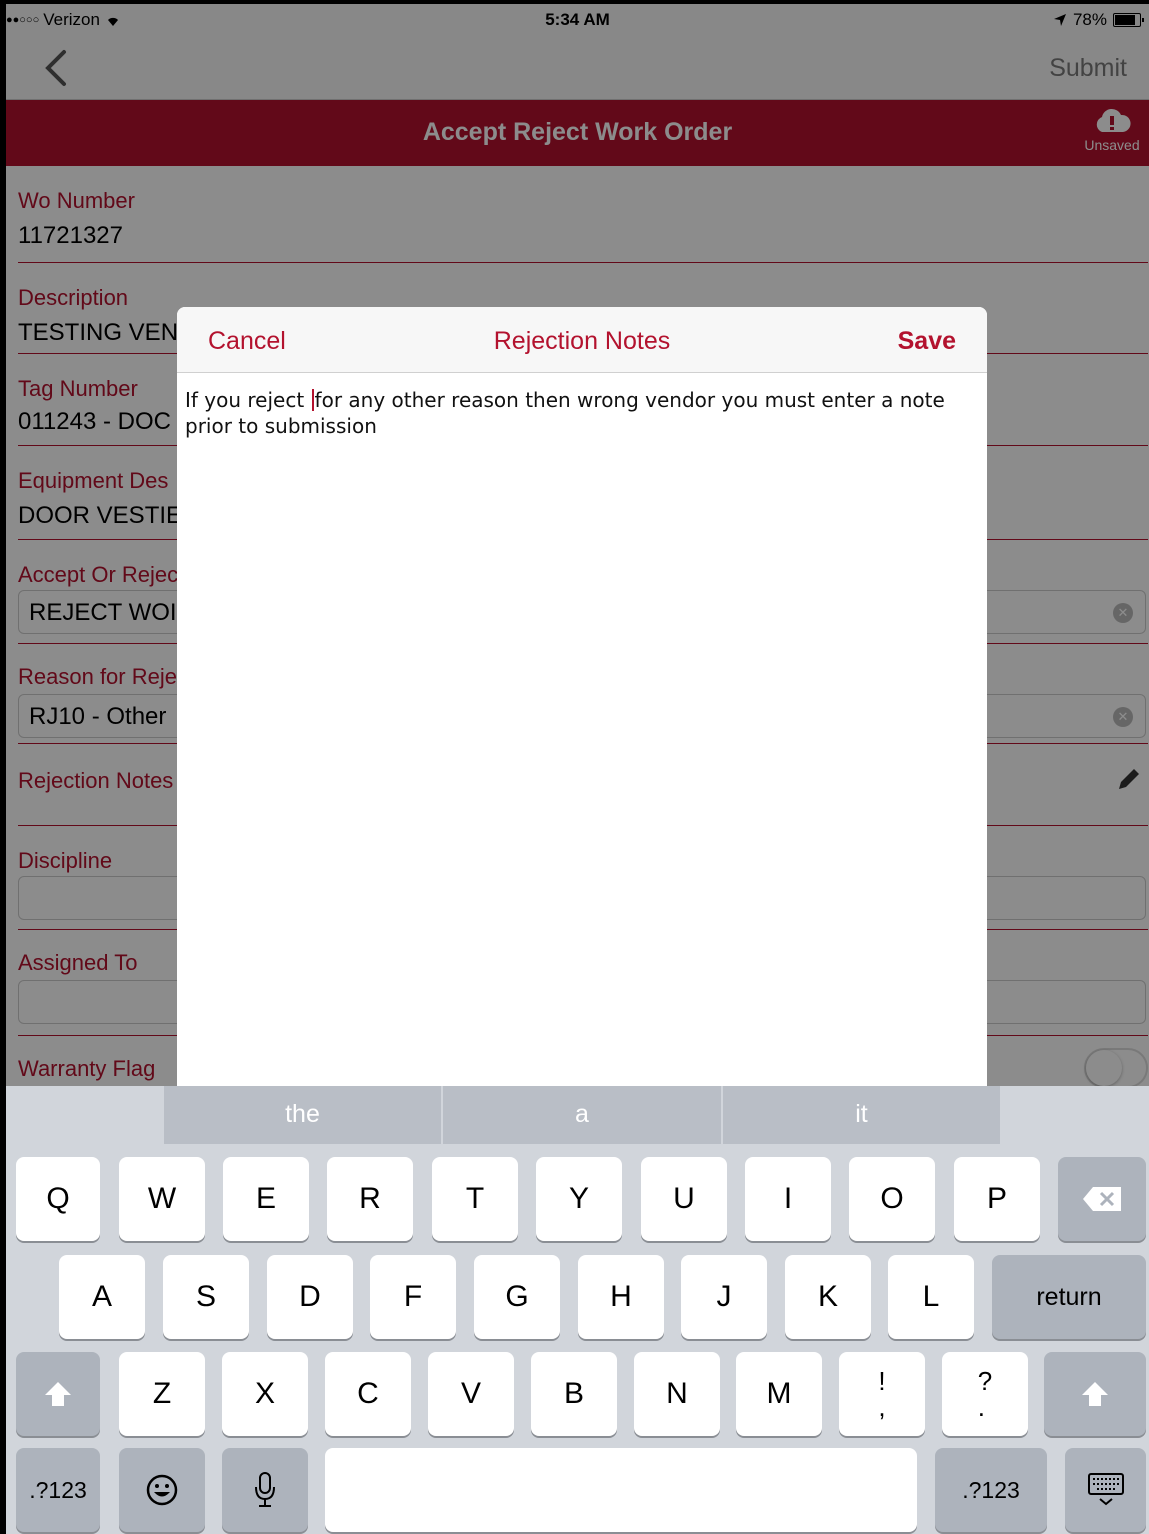 The width and height of the screenshot is (1149, 1534). What do you see at coordinates (997, 1199) in the screenshot?
I see `key-p: P` at bounding box center [997, 1199].